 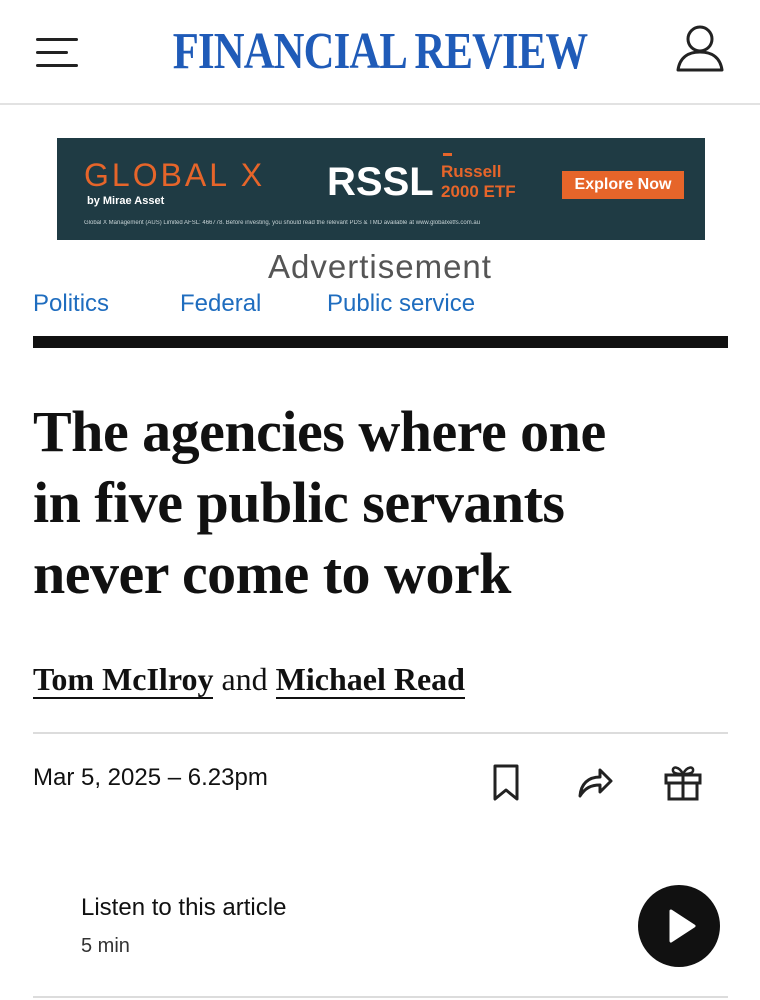 I want to click on byline: Tom McIlroy and Michael Read, so click(x=249, y=679).